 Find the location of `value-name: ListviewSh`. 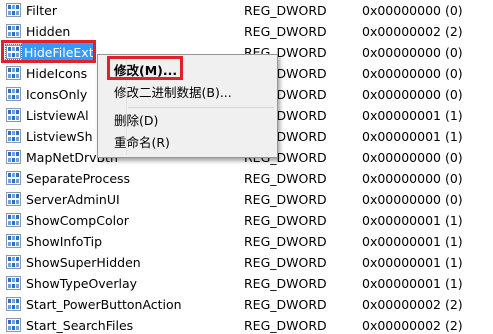

value-name: ListviewSh is located at coordinates (59, 136).